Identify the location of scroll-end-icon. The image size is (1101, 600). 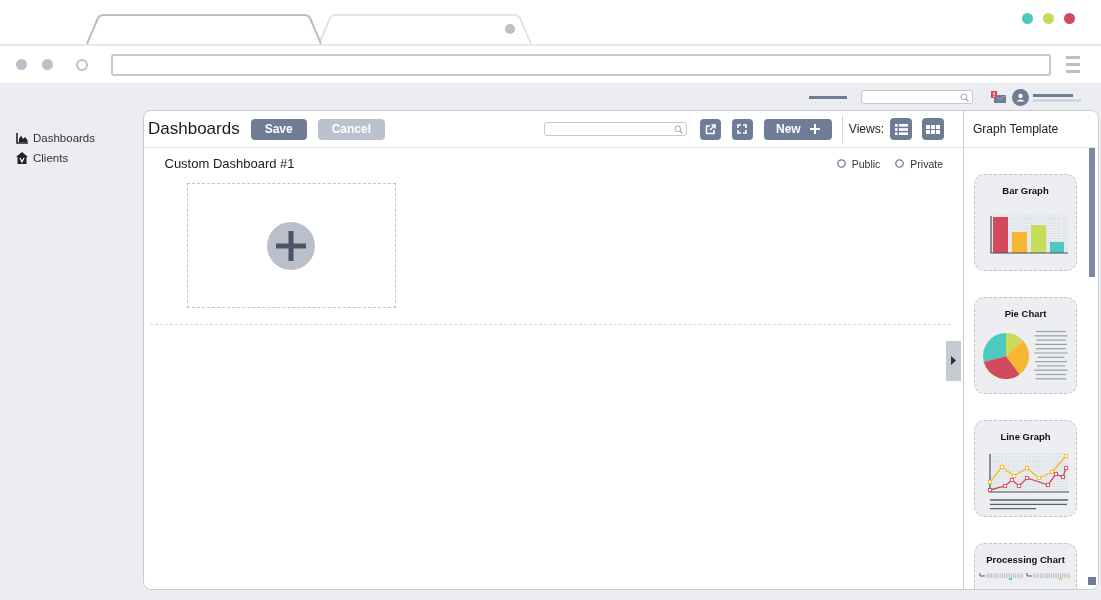
(1092, 581).